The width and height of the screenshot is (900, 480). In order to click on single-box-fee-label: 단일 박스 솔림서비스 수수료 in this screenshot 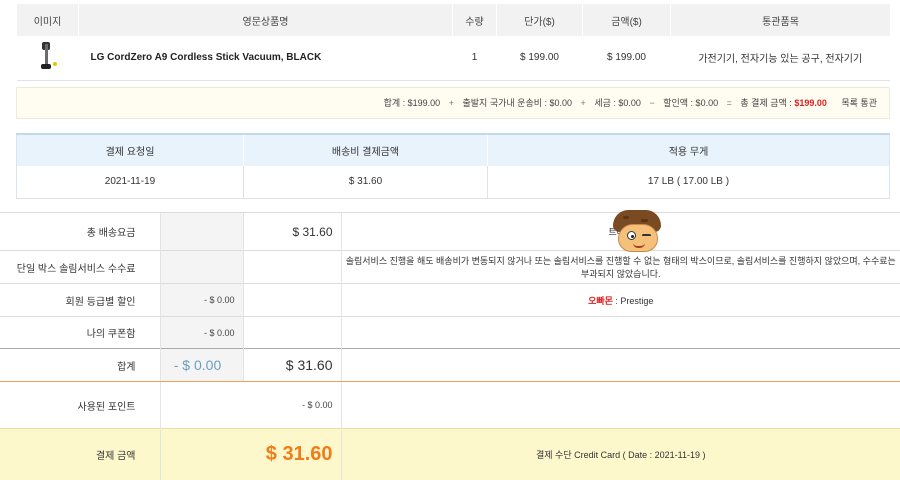, I will do `click(80, 267)`.